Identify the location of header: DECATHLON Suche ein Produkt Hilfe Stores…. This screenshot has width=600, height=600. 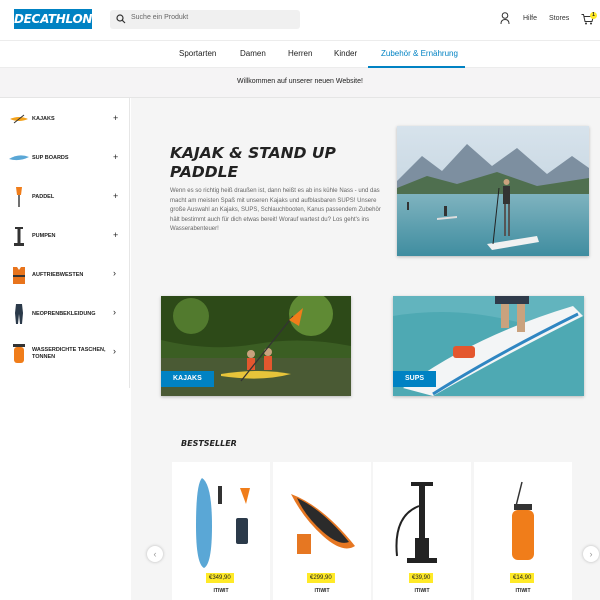
(300, 20).